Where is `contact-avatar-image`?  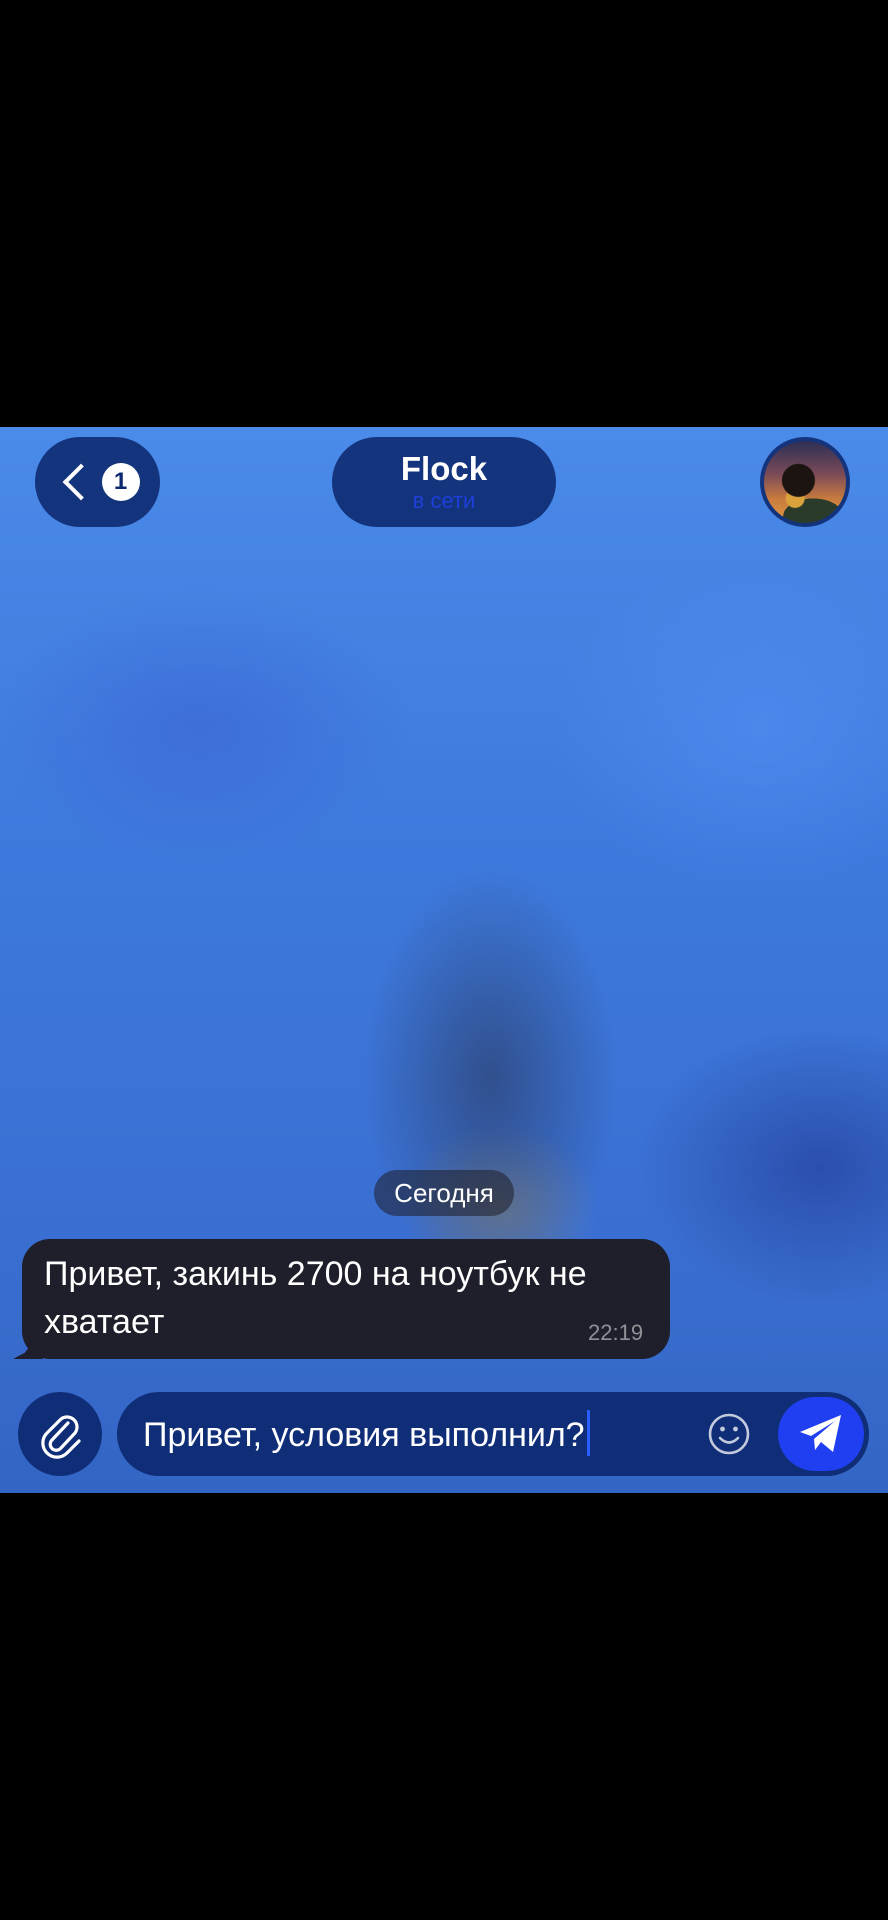 contact-avatar-image is located at coordinates (805, 482).